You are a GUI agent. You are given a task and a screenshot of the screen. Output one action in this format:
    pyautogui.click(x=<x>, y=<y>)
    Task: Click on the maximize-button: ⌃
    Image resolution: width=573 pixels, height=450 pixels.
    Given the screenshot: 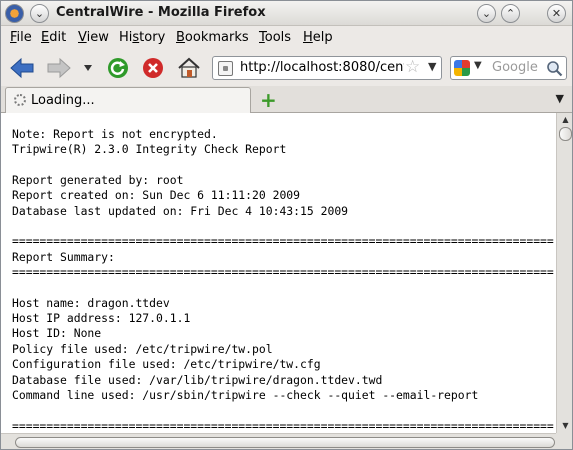 What is the action you would take?
    pyautogui.click(x=510, y=13)
    